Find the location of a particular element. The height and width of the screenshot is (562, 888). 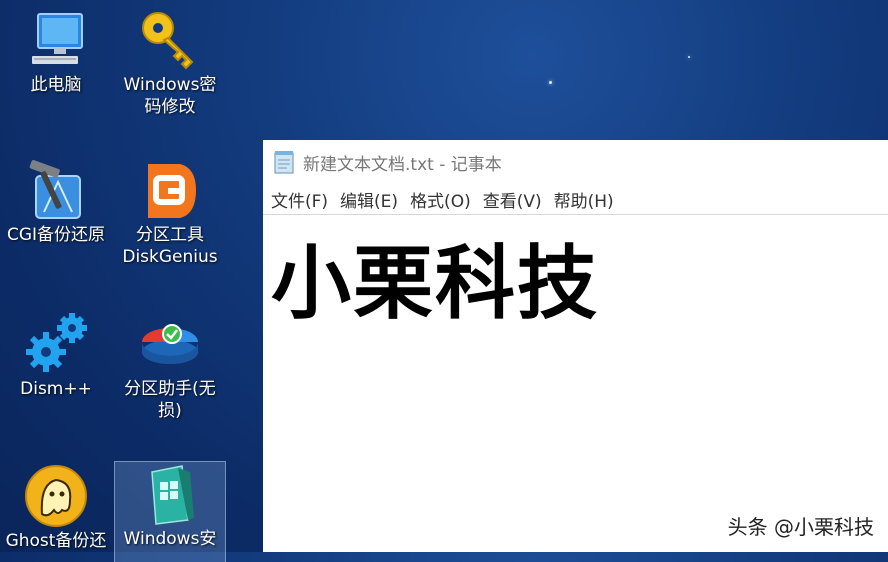

desktop-icon-label: 分区工具 DiskGenius is located at coordinates (170, 246).